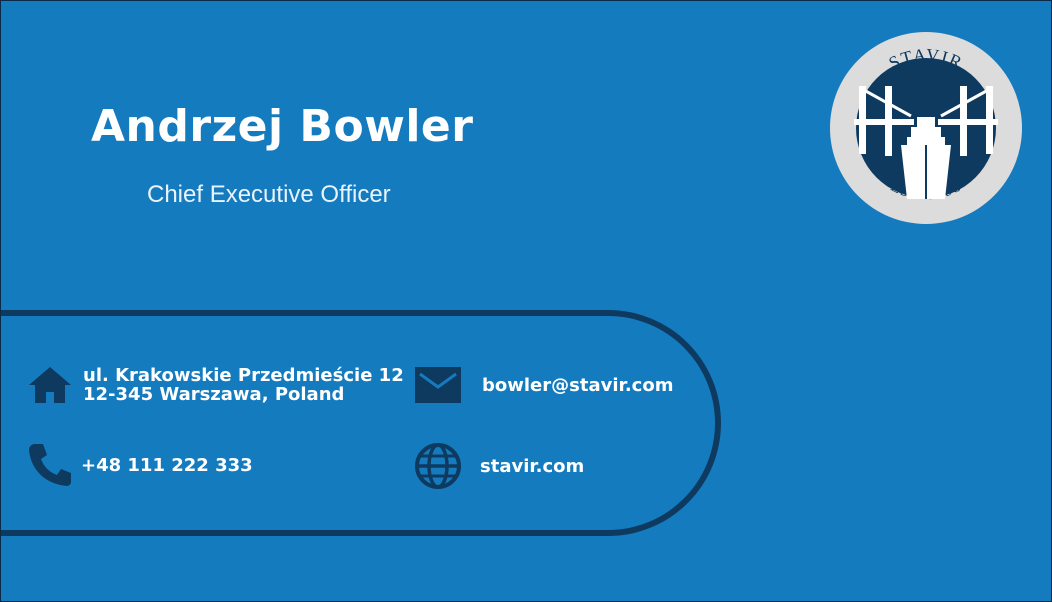 The width and height of the screenshot is (1052, 602). What do you see at coordinates (50, 385) in the screenshot?
I see `home-icon` at bounding box center [50, 385].